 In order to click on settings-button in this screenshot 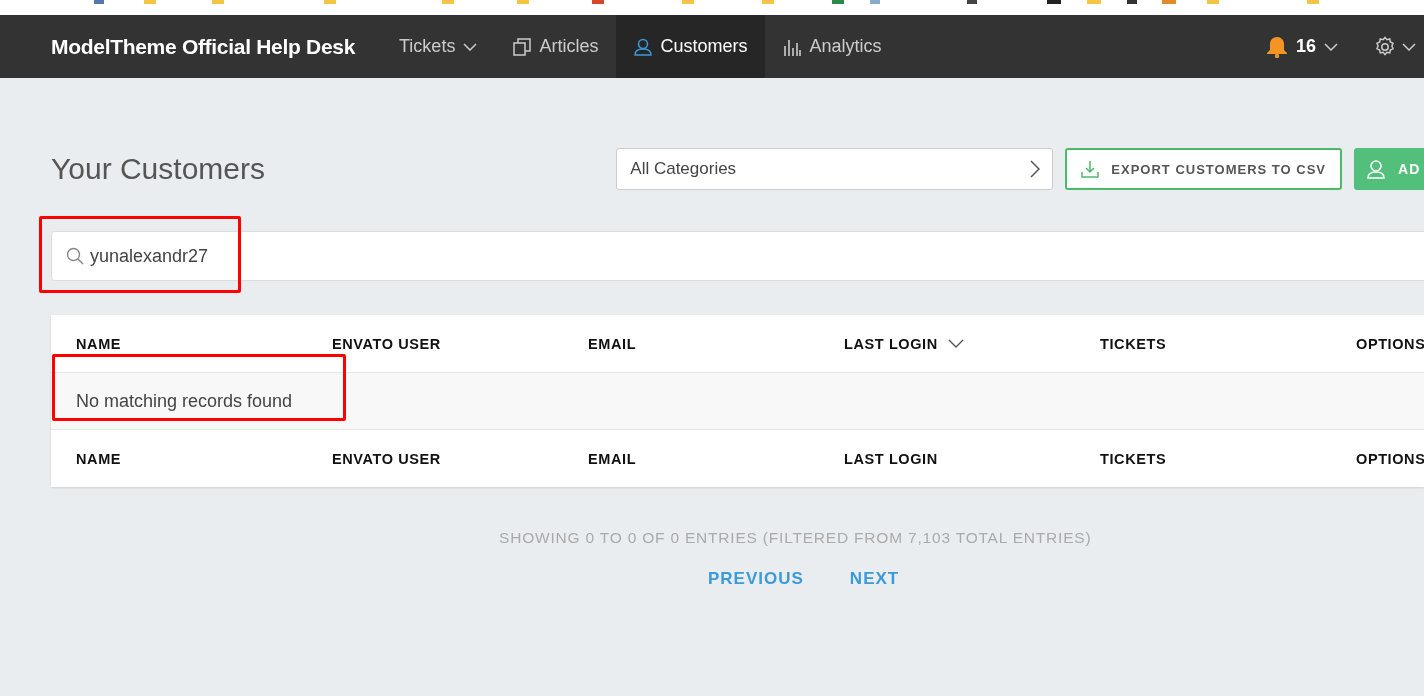, I will do `click(1395, 46)`.